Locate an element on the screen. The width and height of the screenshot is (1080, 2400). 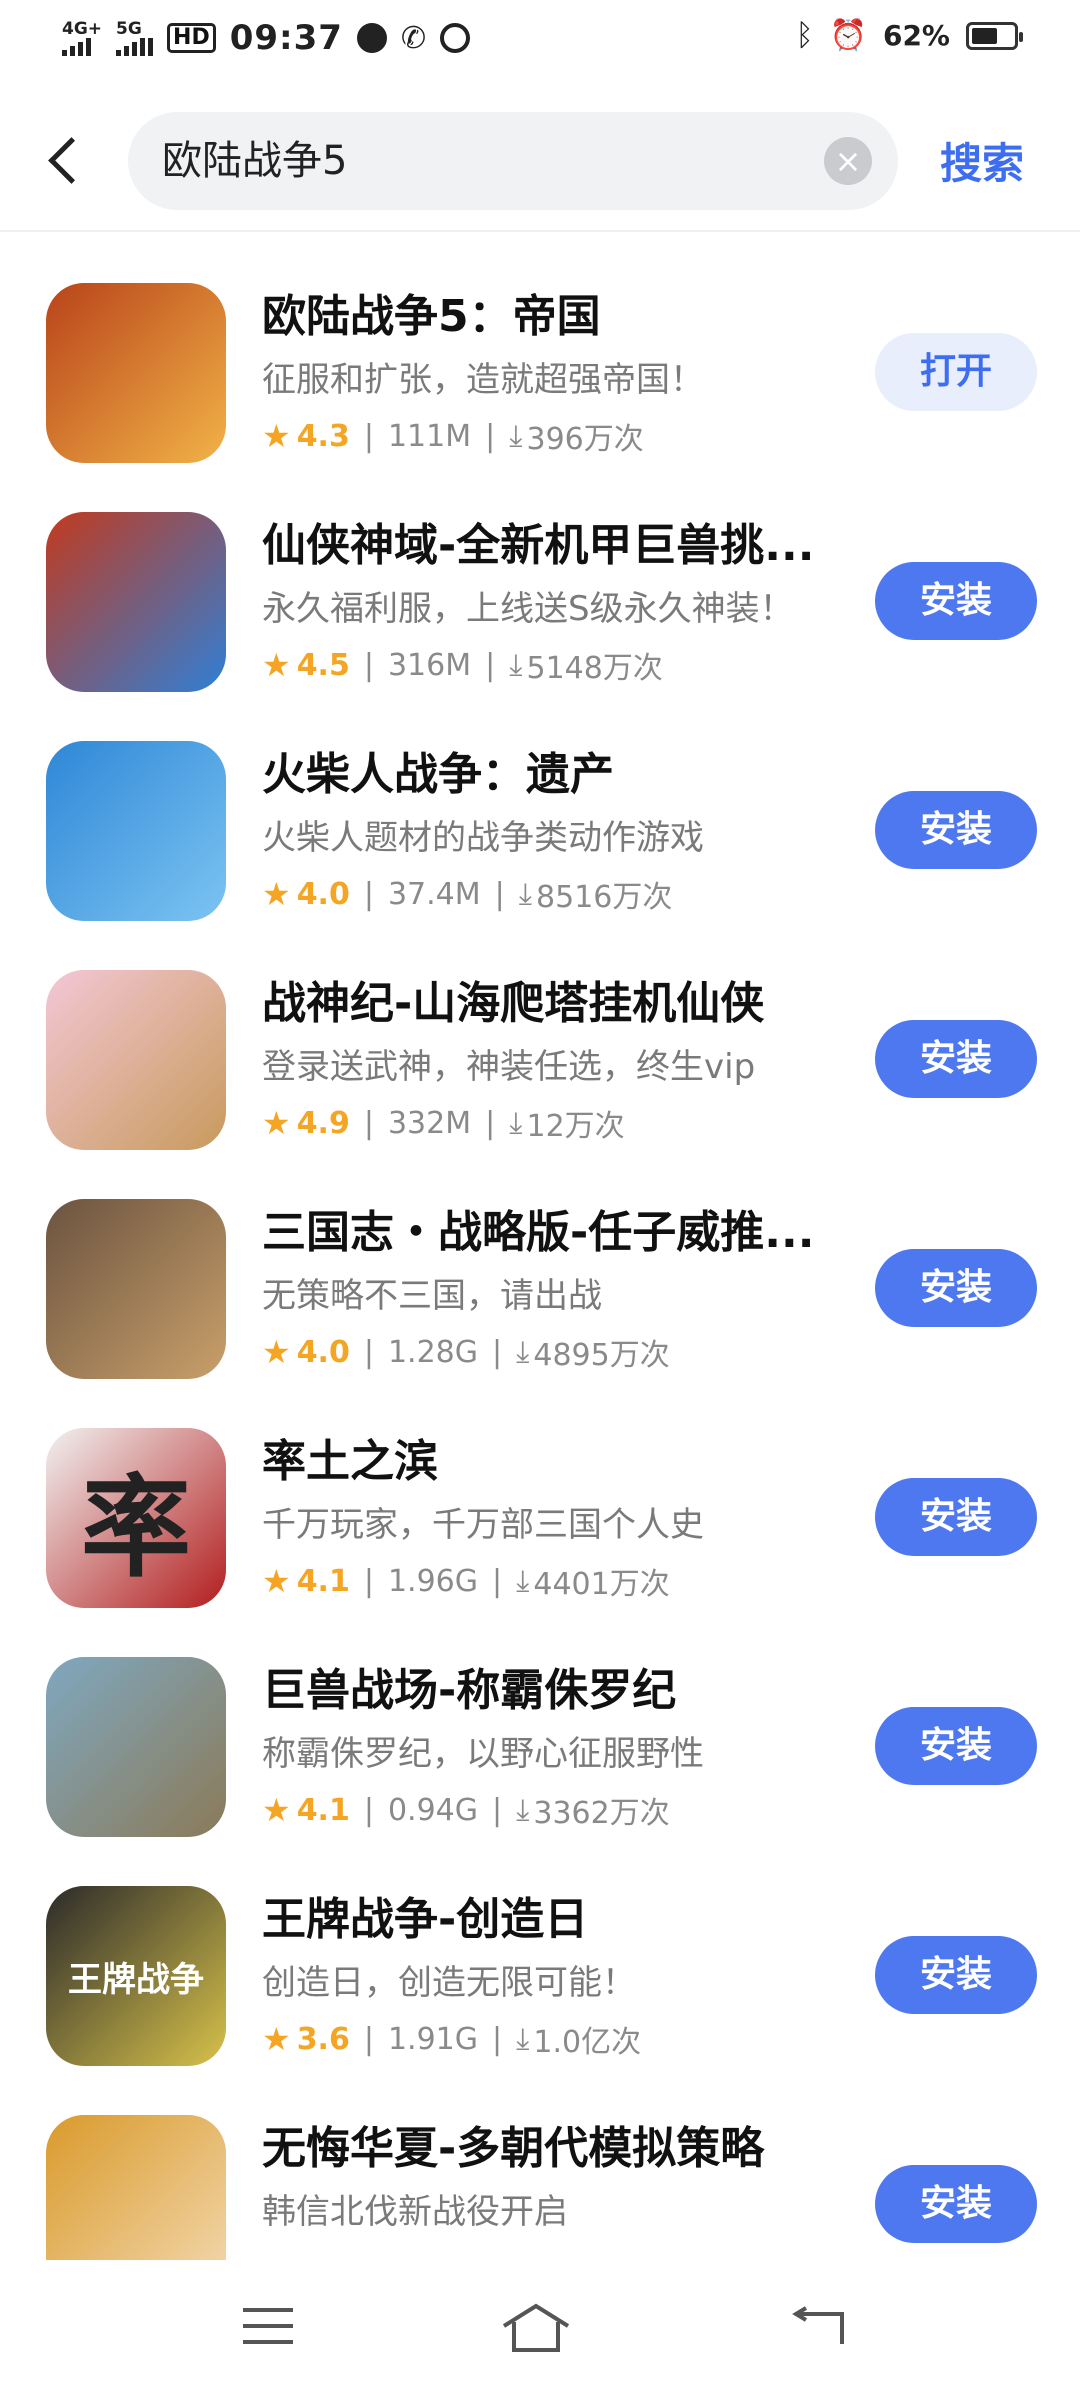
search-bar: 欧陆战争5 × is located at coordinates (513, 161).